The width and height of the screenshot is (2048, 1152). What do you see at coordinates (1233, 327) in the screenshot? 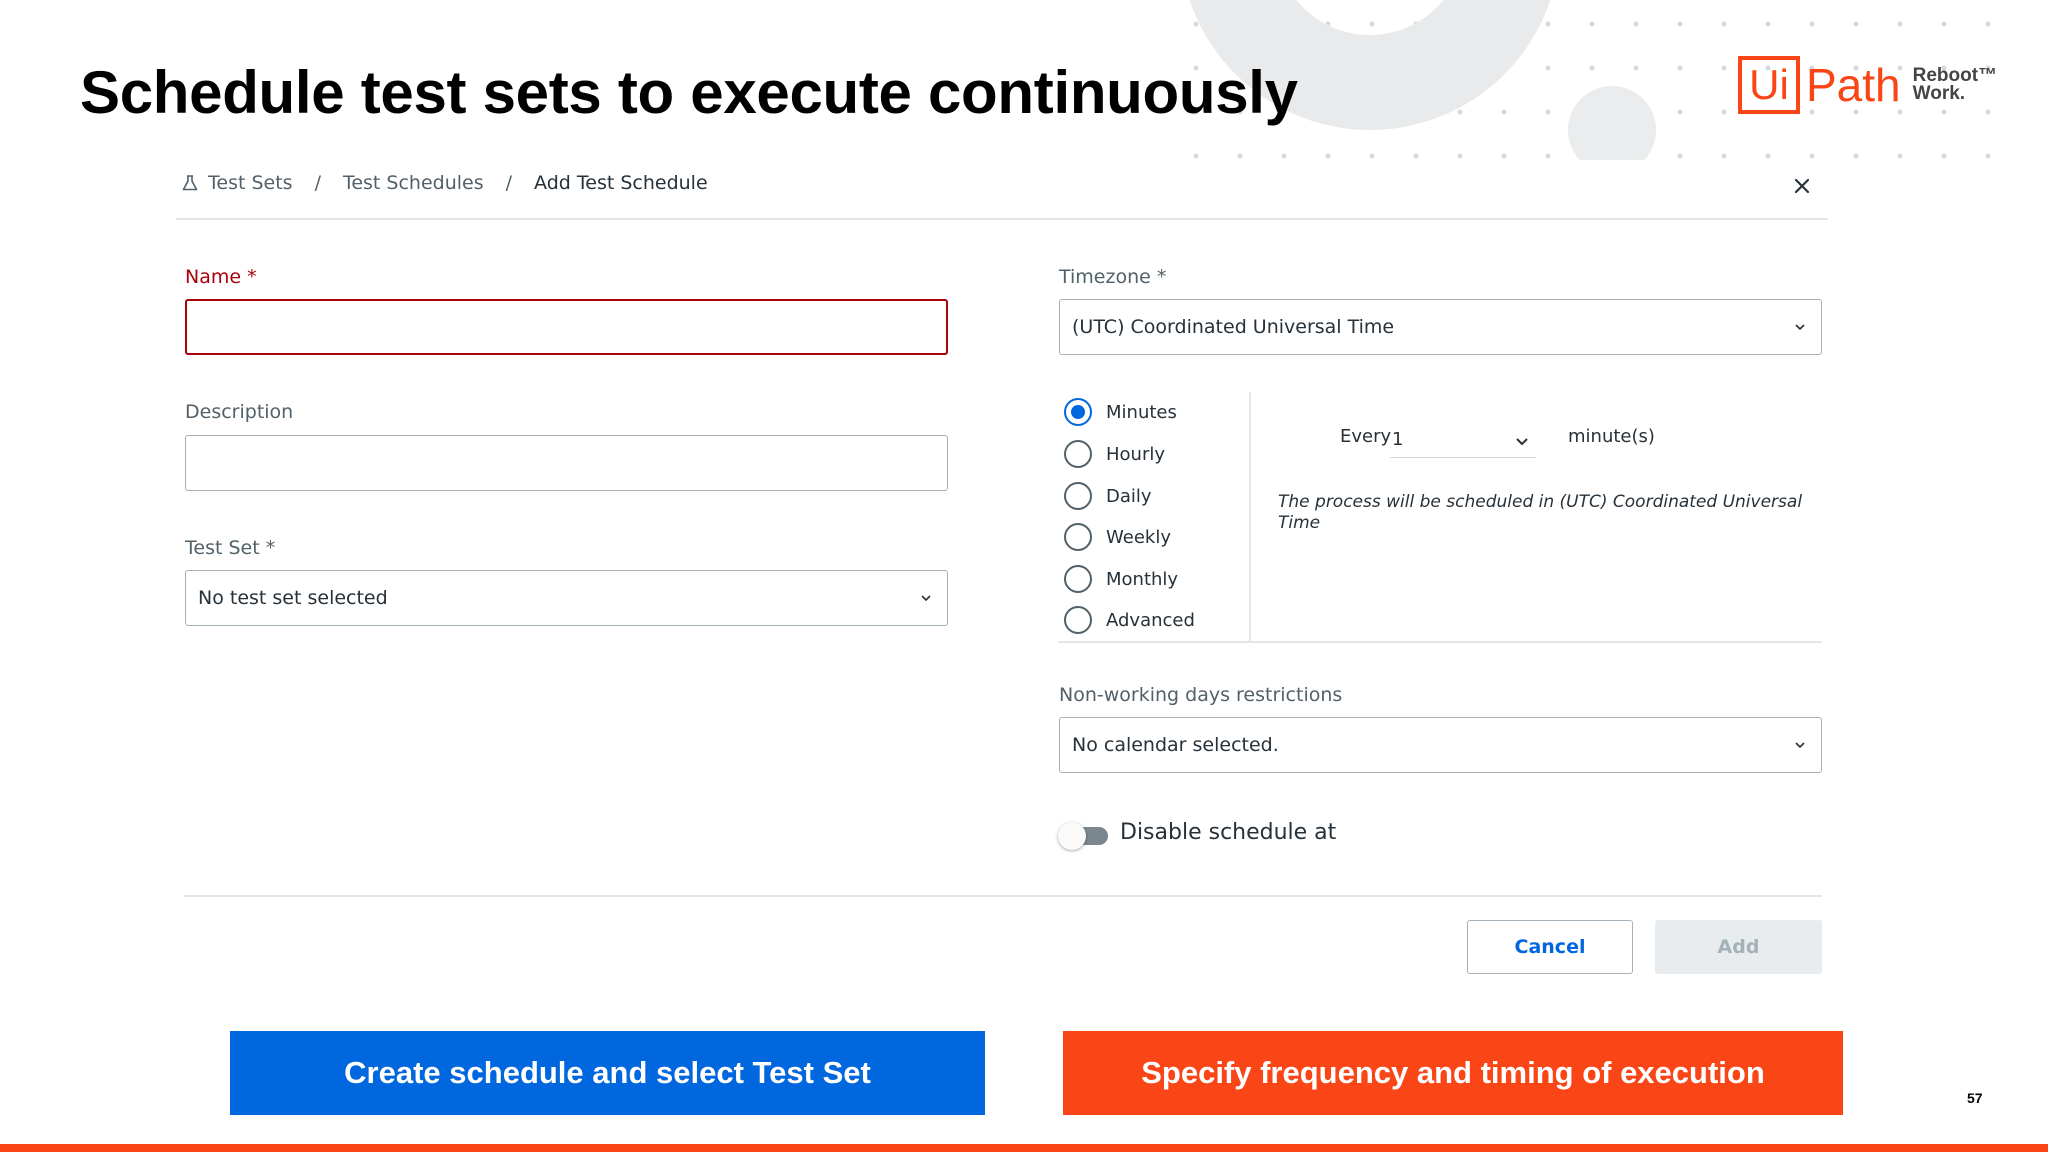
I see `timezone-value: (UTC) Coordinated Universal Time` at bounding box center [1233, 327].